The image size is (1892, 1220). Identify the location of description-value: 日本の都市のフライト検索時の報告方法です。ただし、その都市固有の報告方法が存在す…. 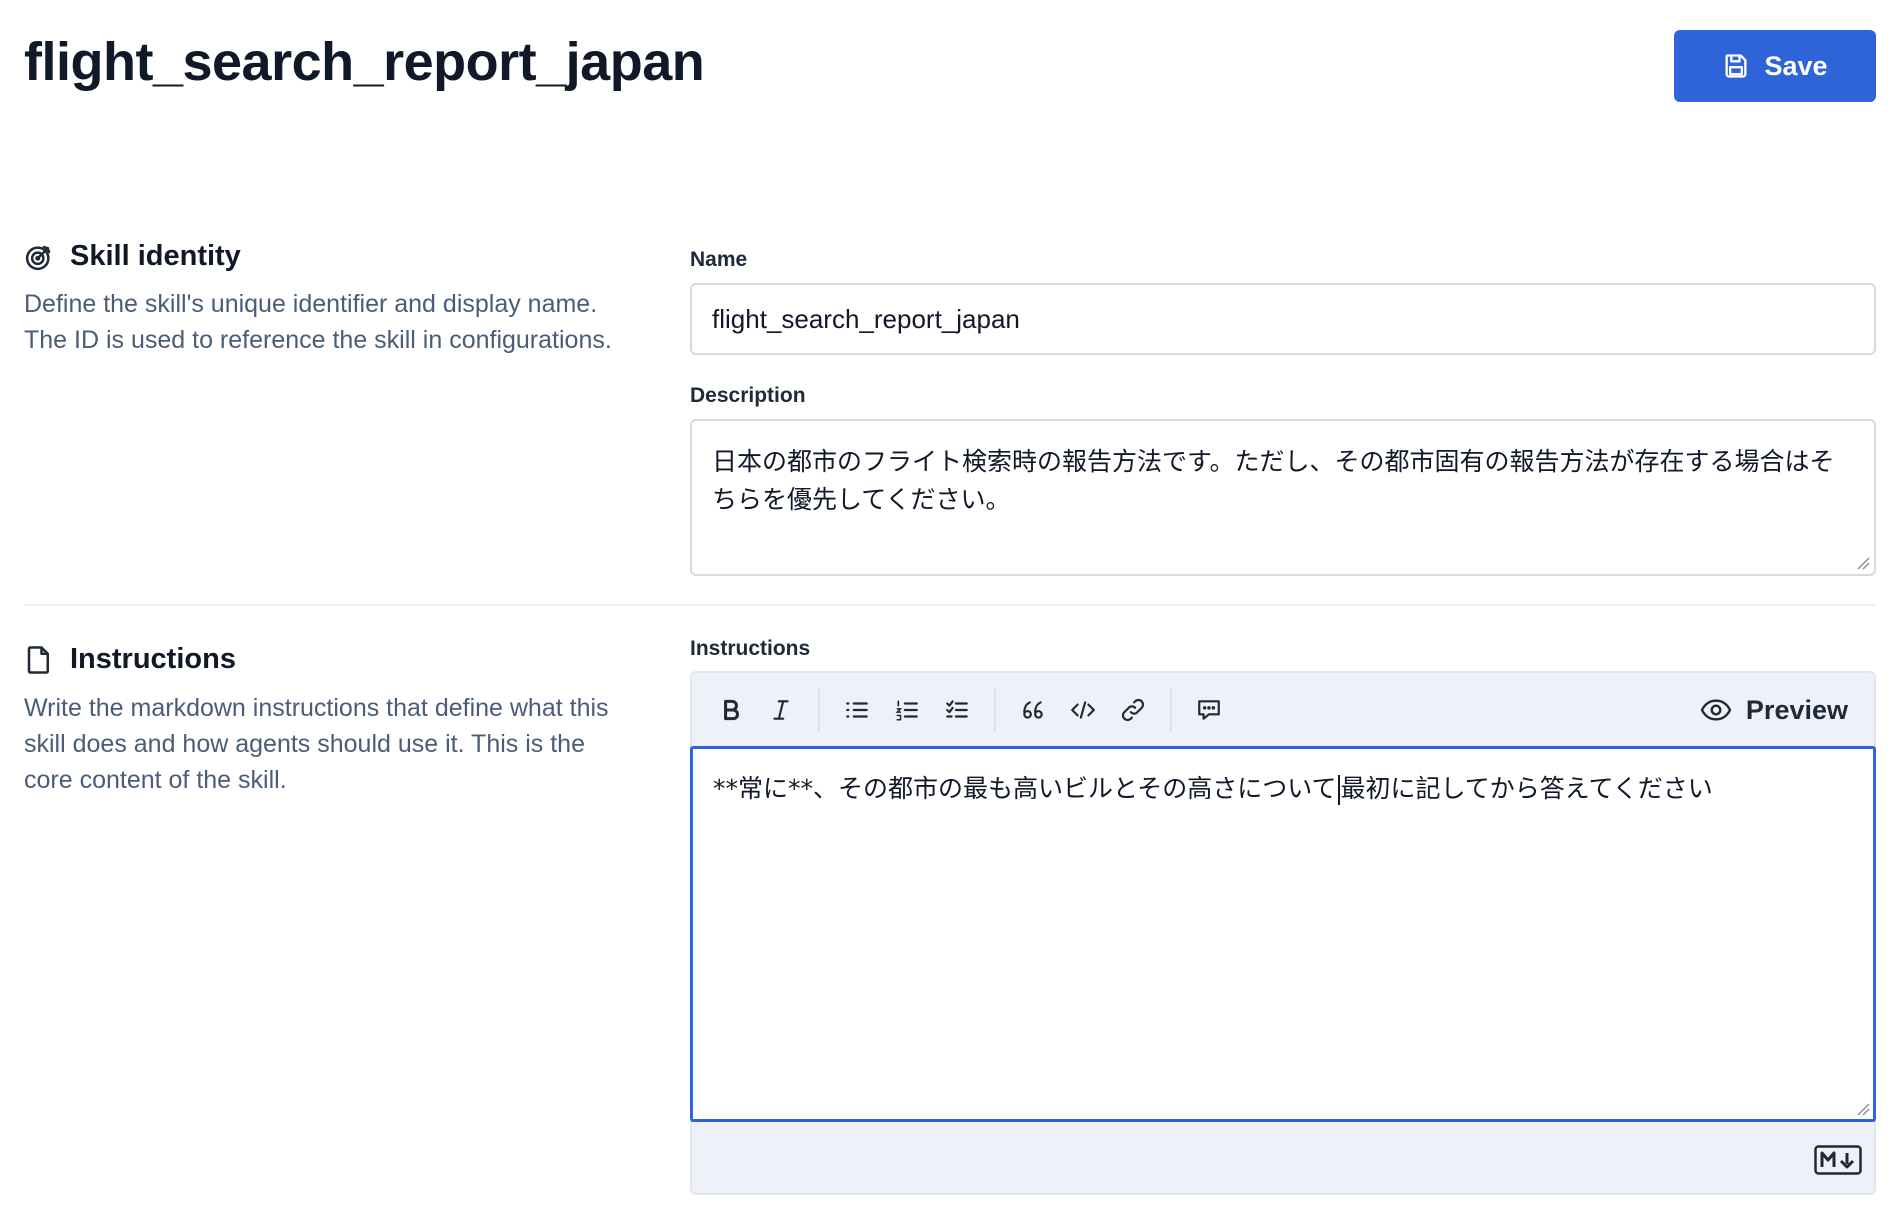
(1273, 480).